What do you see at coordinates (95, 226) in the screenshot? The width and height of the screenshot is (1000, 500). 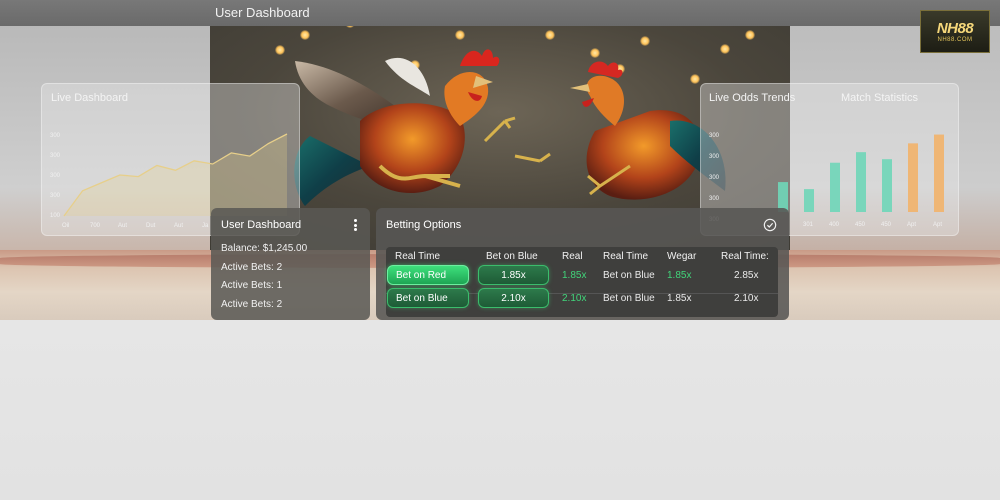 I see `x-tick-label: 700` at bounding box center [95, 226].